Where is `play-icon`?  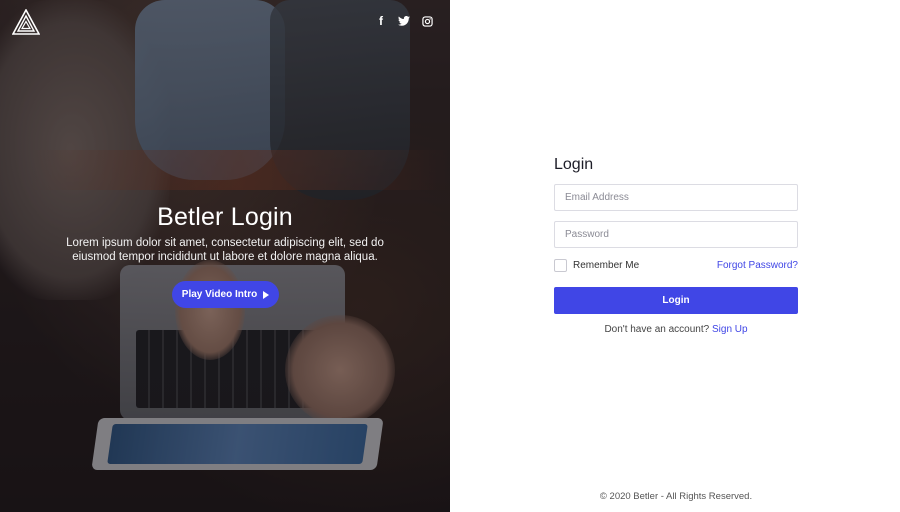
play-icon is located at coordinates (266, 294).